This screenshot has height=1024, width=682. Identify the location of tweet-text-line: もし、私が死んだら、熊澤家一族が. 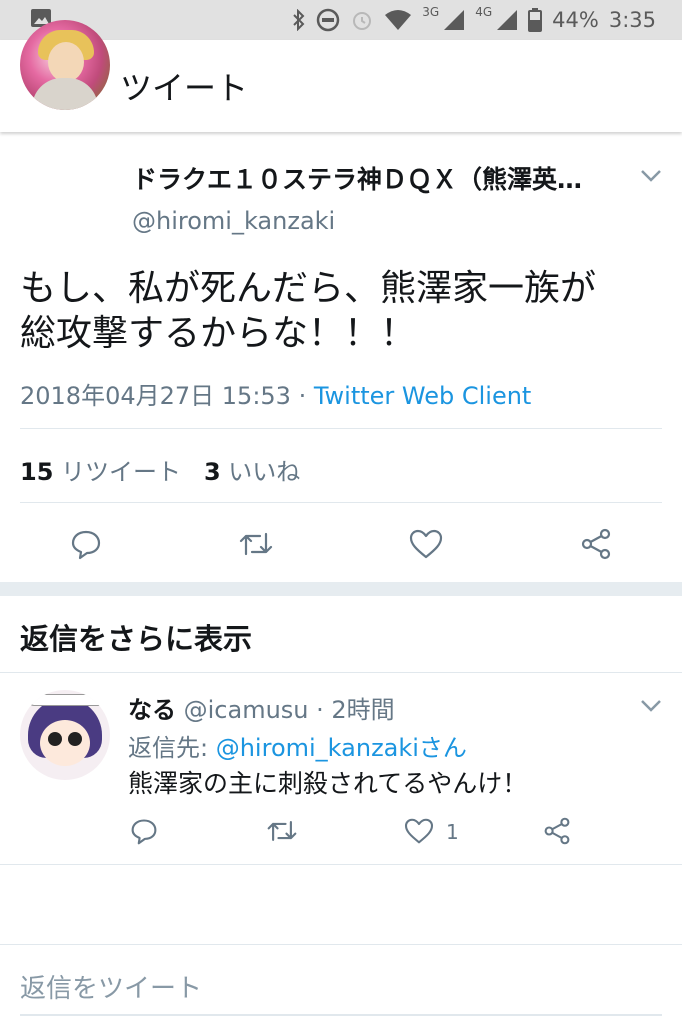
(308, 288).